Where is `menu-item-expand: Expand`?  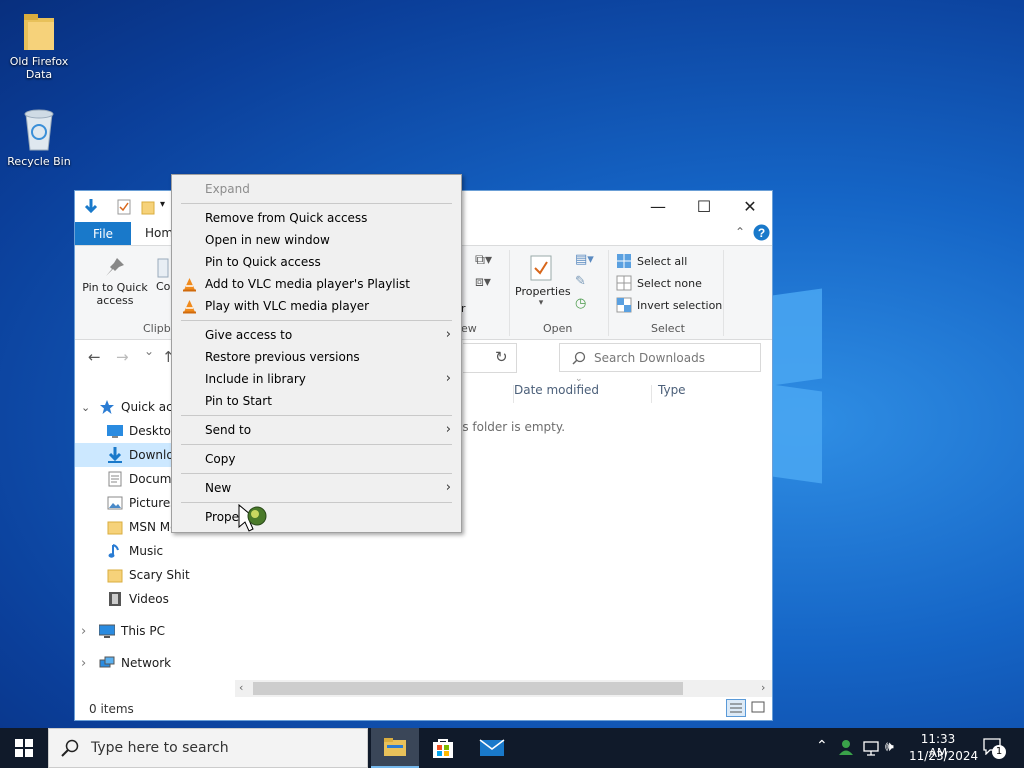 menu-item-expand: Expand is located at coordinates (316, 189).